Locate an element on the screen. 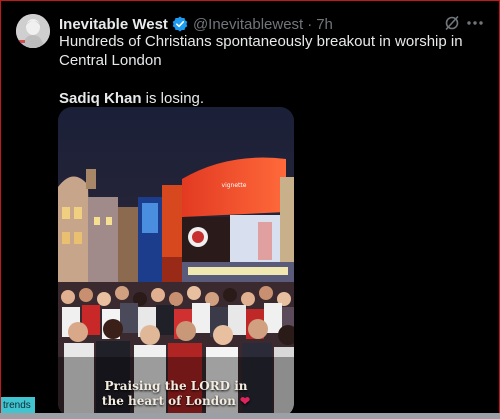  video-caption-line2-text: the heart of London is located at coordinates (168, 401).